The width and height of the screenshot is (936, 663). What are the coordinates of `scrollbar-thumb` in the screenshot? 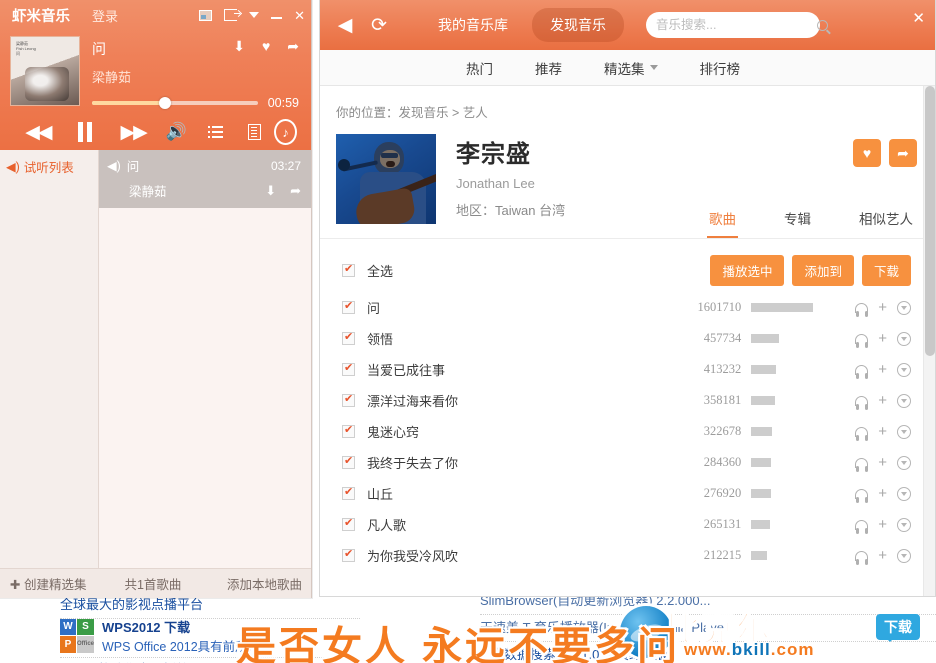 It's located at (930, 221).